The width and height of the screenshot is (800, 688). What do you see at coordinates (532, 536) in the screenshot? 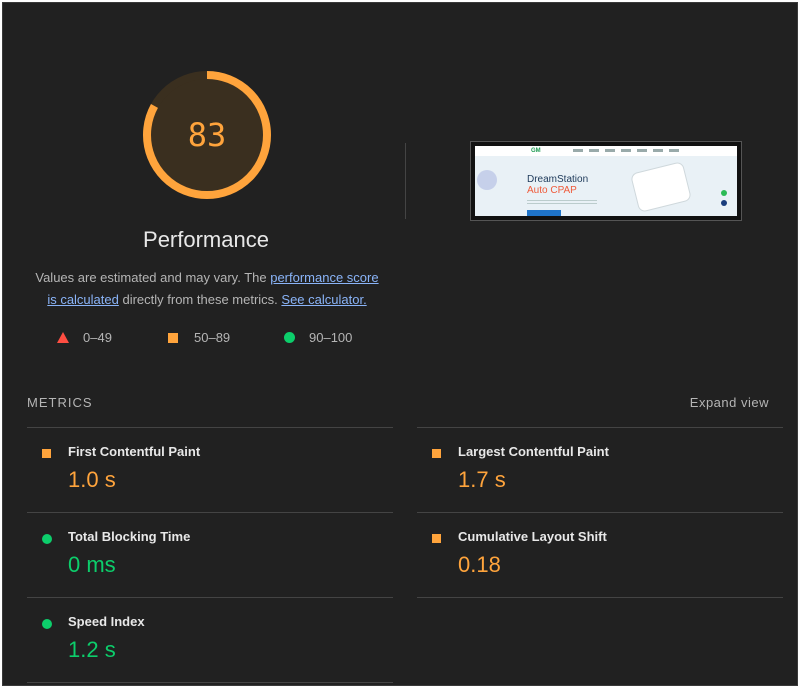
I see `metric-name: Cumulative Layout Shift` at bounding box center [532, 536].